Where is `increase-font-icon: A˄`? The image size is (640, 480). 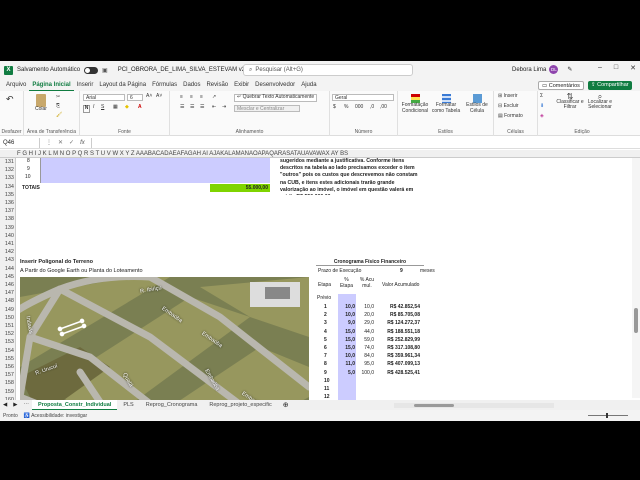
increase-font-icon: A˄ is located at coordinates (149, 96).